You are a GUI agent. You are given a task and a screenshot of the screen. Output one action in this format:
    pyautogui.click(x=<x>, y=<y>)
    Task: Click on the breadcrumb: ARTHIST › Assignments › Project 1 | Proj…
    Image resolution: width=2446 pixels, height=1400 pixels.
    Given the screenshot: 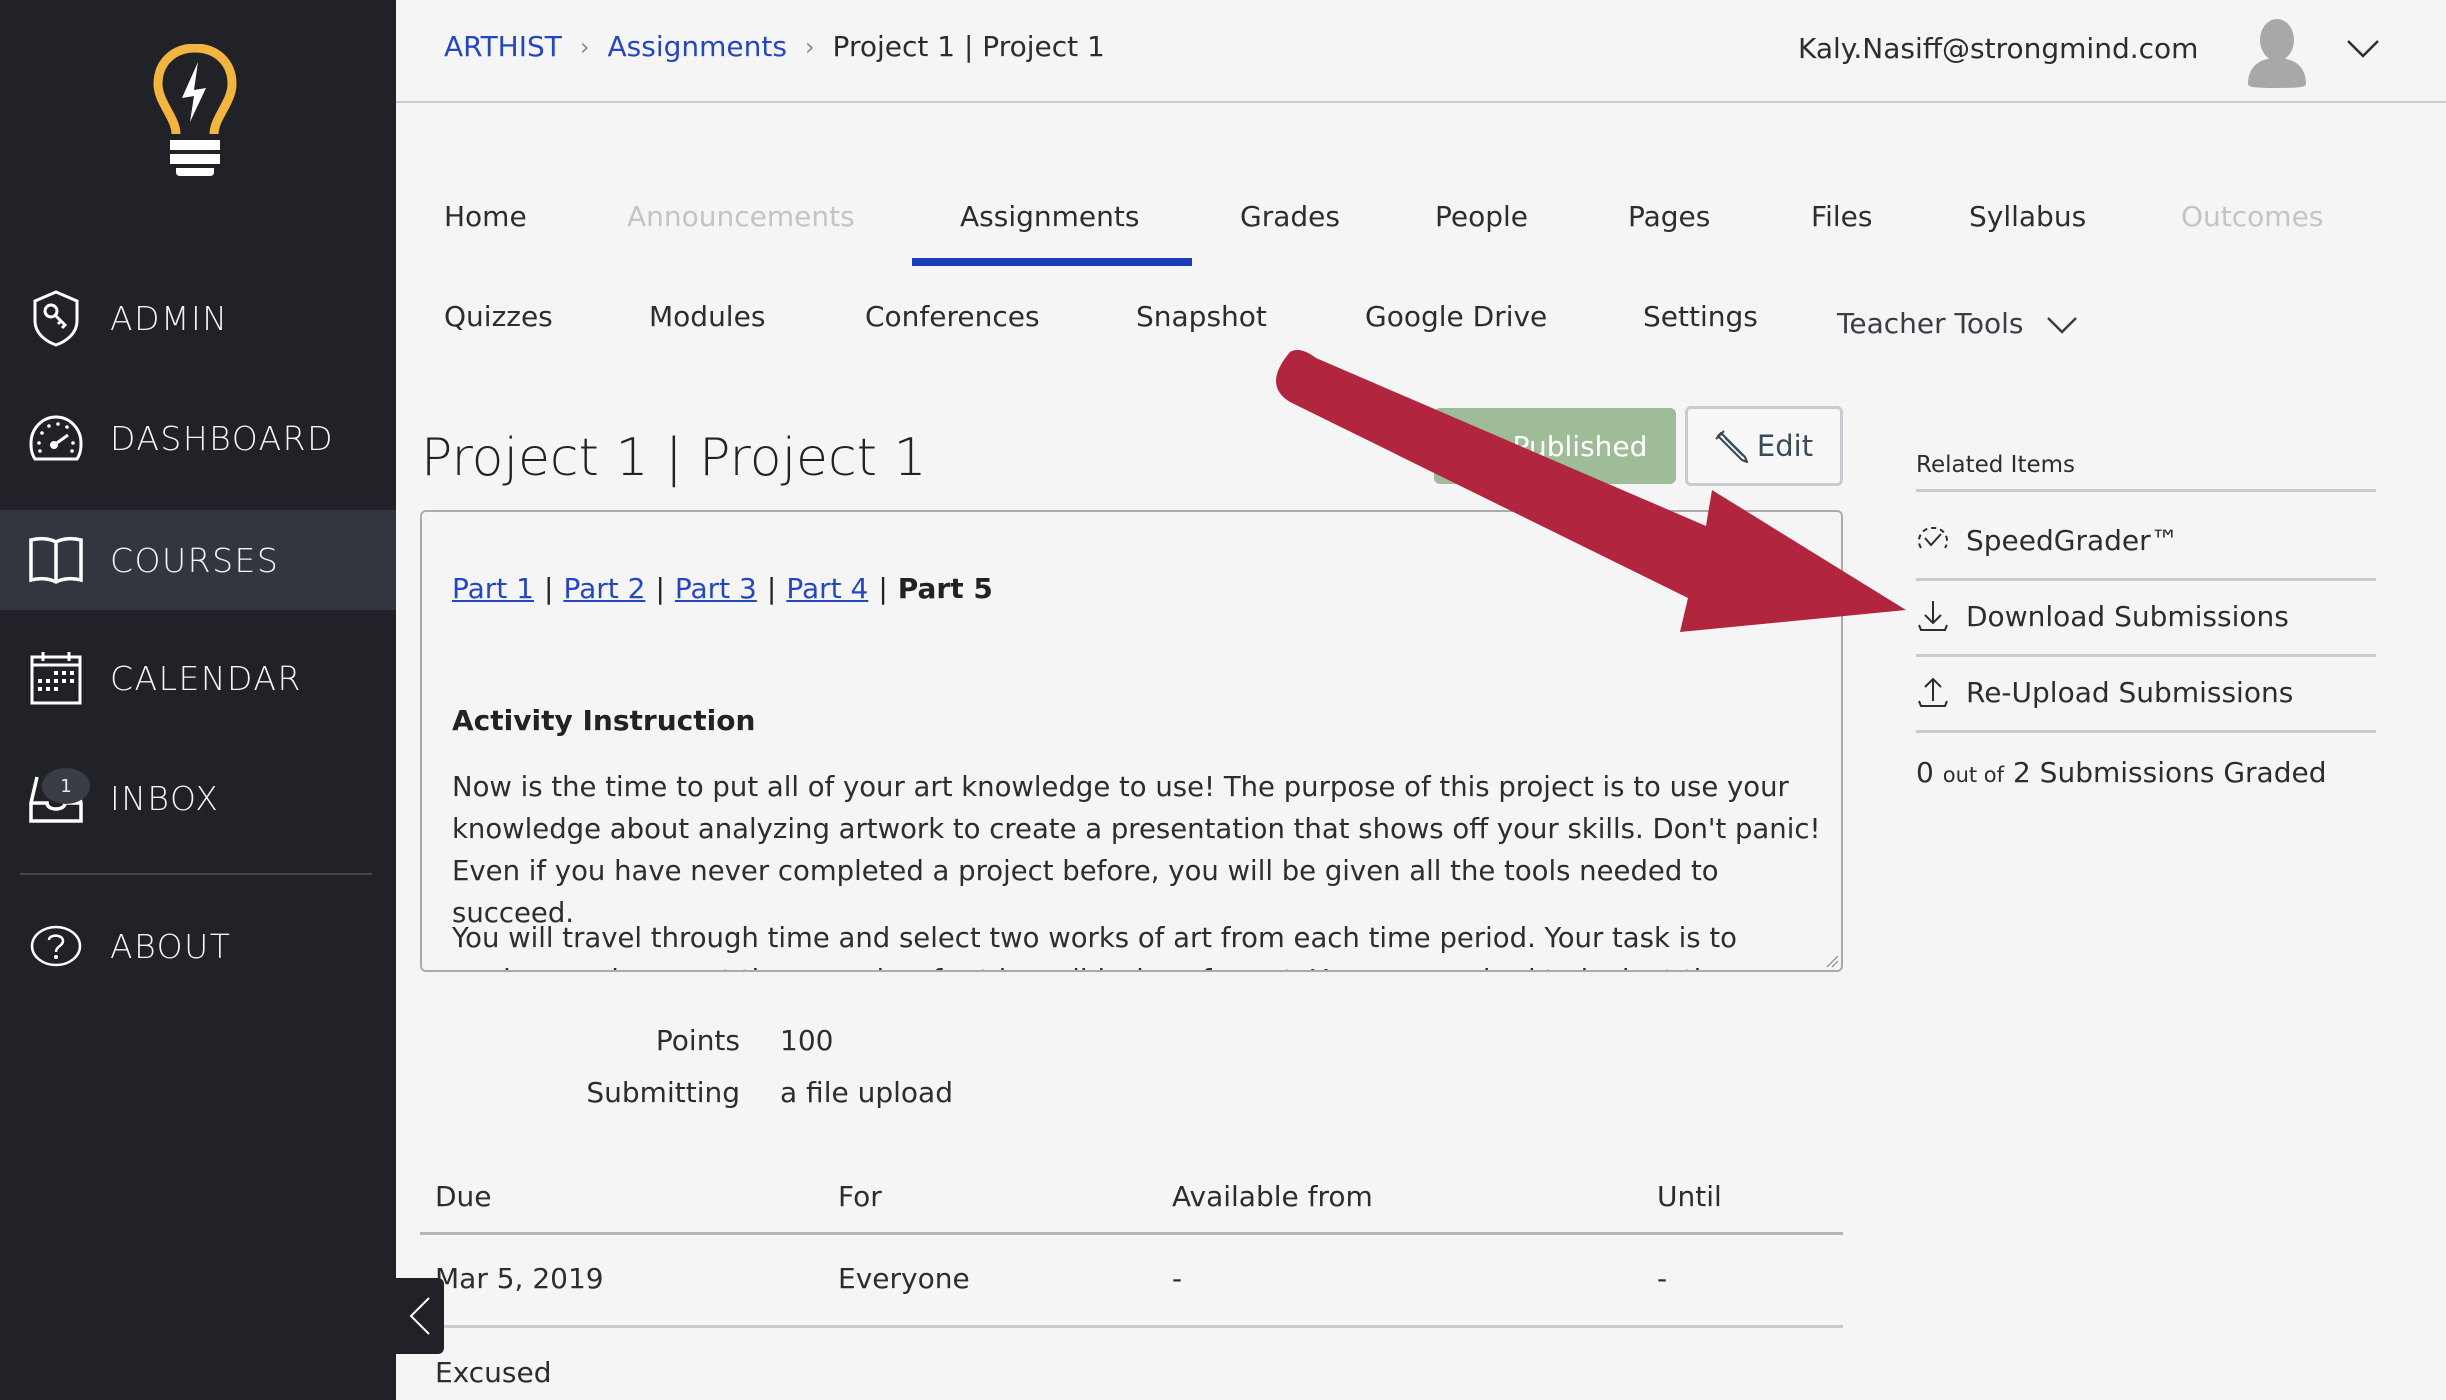 What is the action you would take?
    pyautogui.click(x=774, y=46)
    